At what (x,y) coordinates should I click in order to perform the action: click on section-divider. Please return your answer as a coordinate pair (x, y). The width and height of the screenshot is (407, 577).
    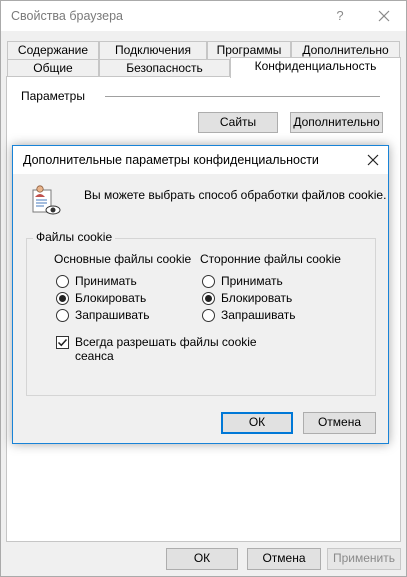
    Looking at the image, I should click on (242, 96).